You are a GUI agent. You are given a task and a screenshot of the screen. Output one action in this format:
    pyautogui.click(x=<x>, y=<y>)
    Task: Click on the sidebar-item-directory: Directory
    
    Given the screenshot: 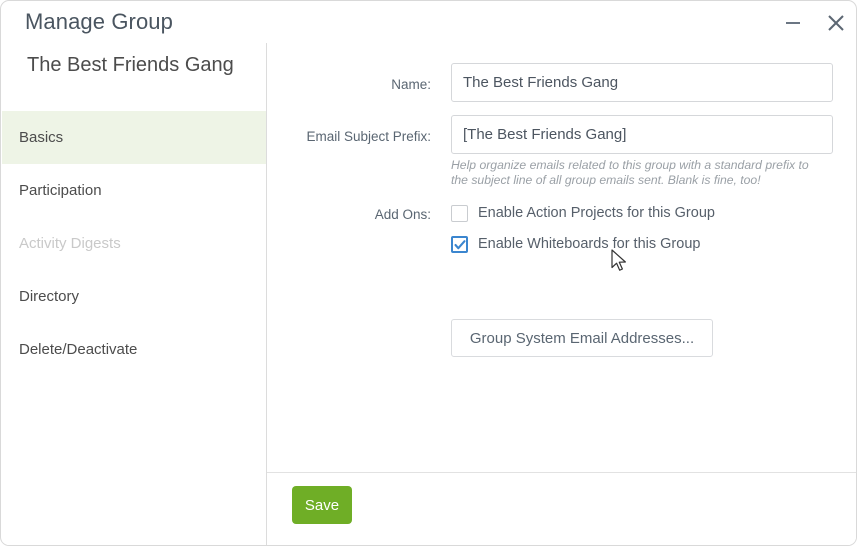 What is the action you would take?
    pyautogui.click(x=134, y=296)
    